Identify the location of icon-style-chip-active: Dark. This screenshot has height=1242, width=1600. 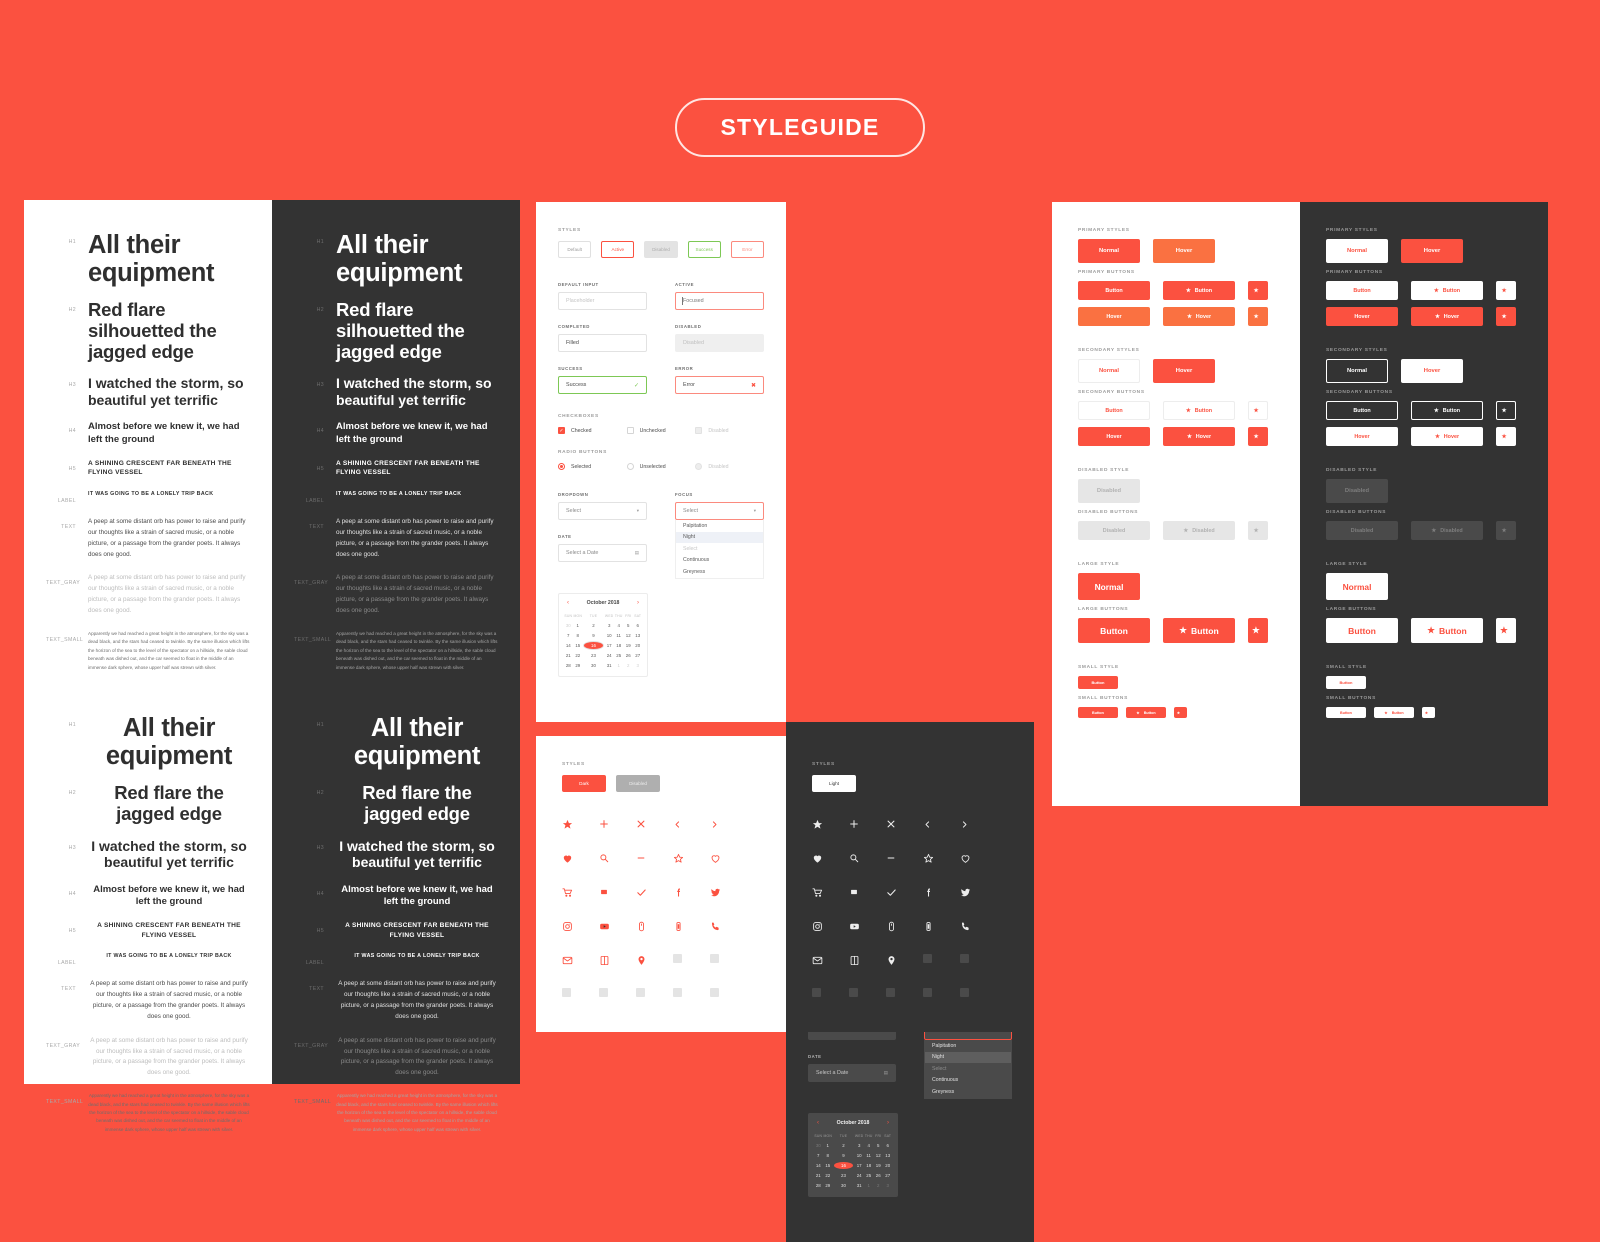
(584, 783).